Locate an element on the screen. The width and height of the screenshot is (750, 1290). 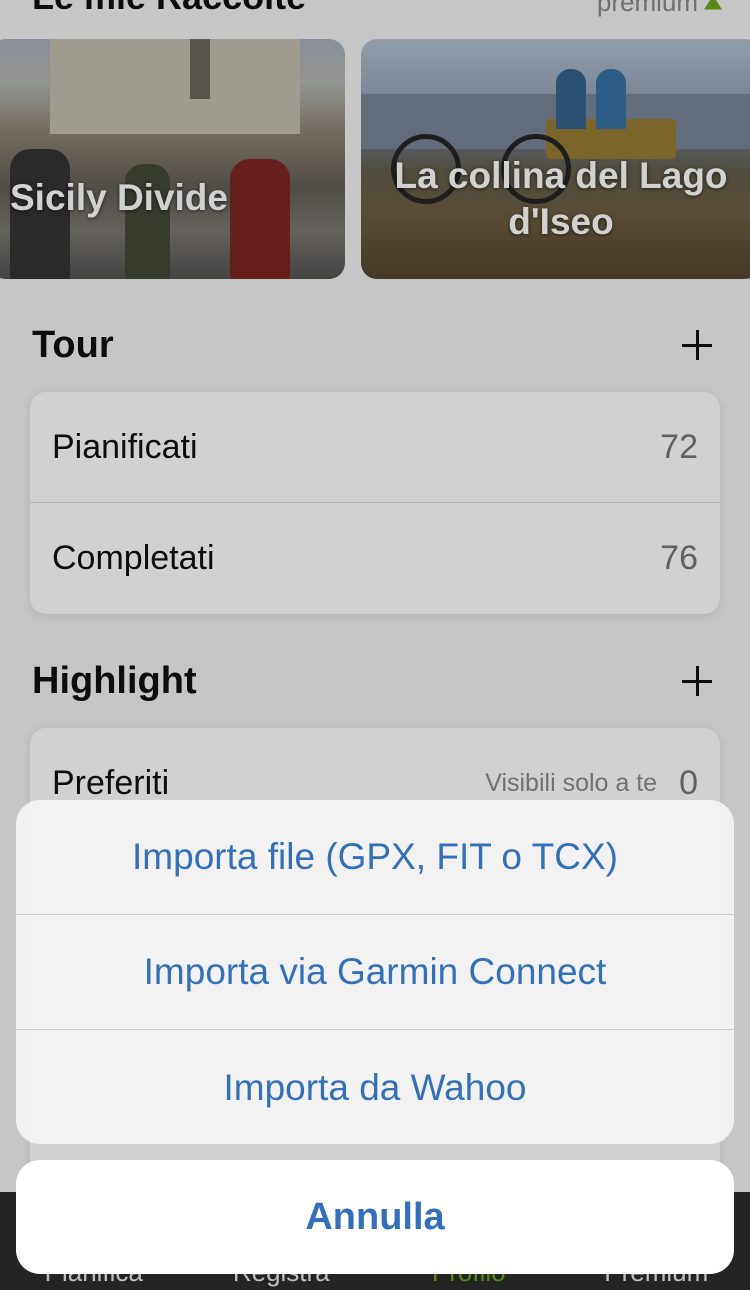
import-wahoo-button: Importa da Wahoo is located at coordinates (375, 1087).